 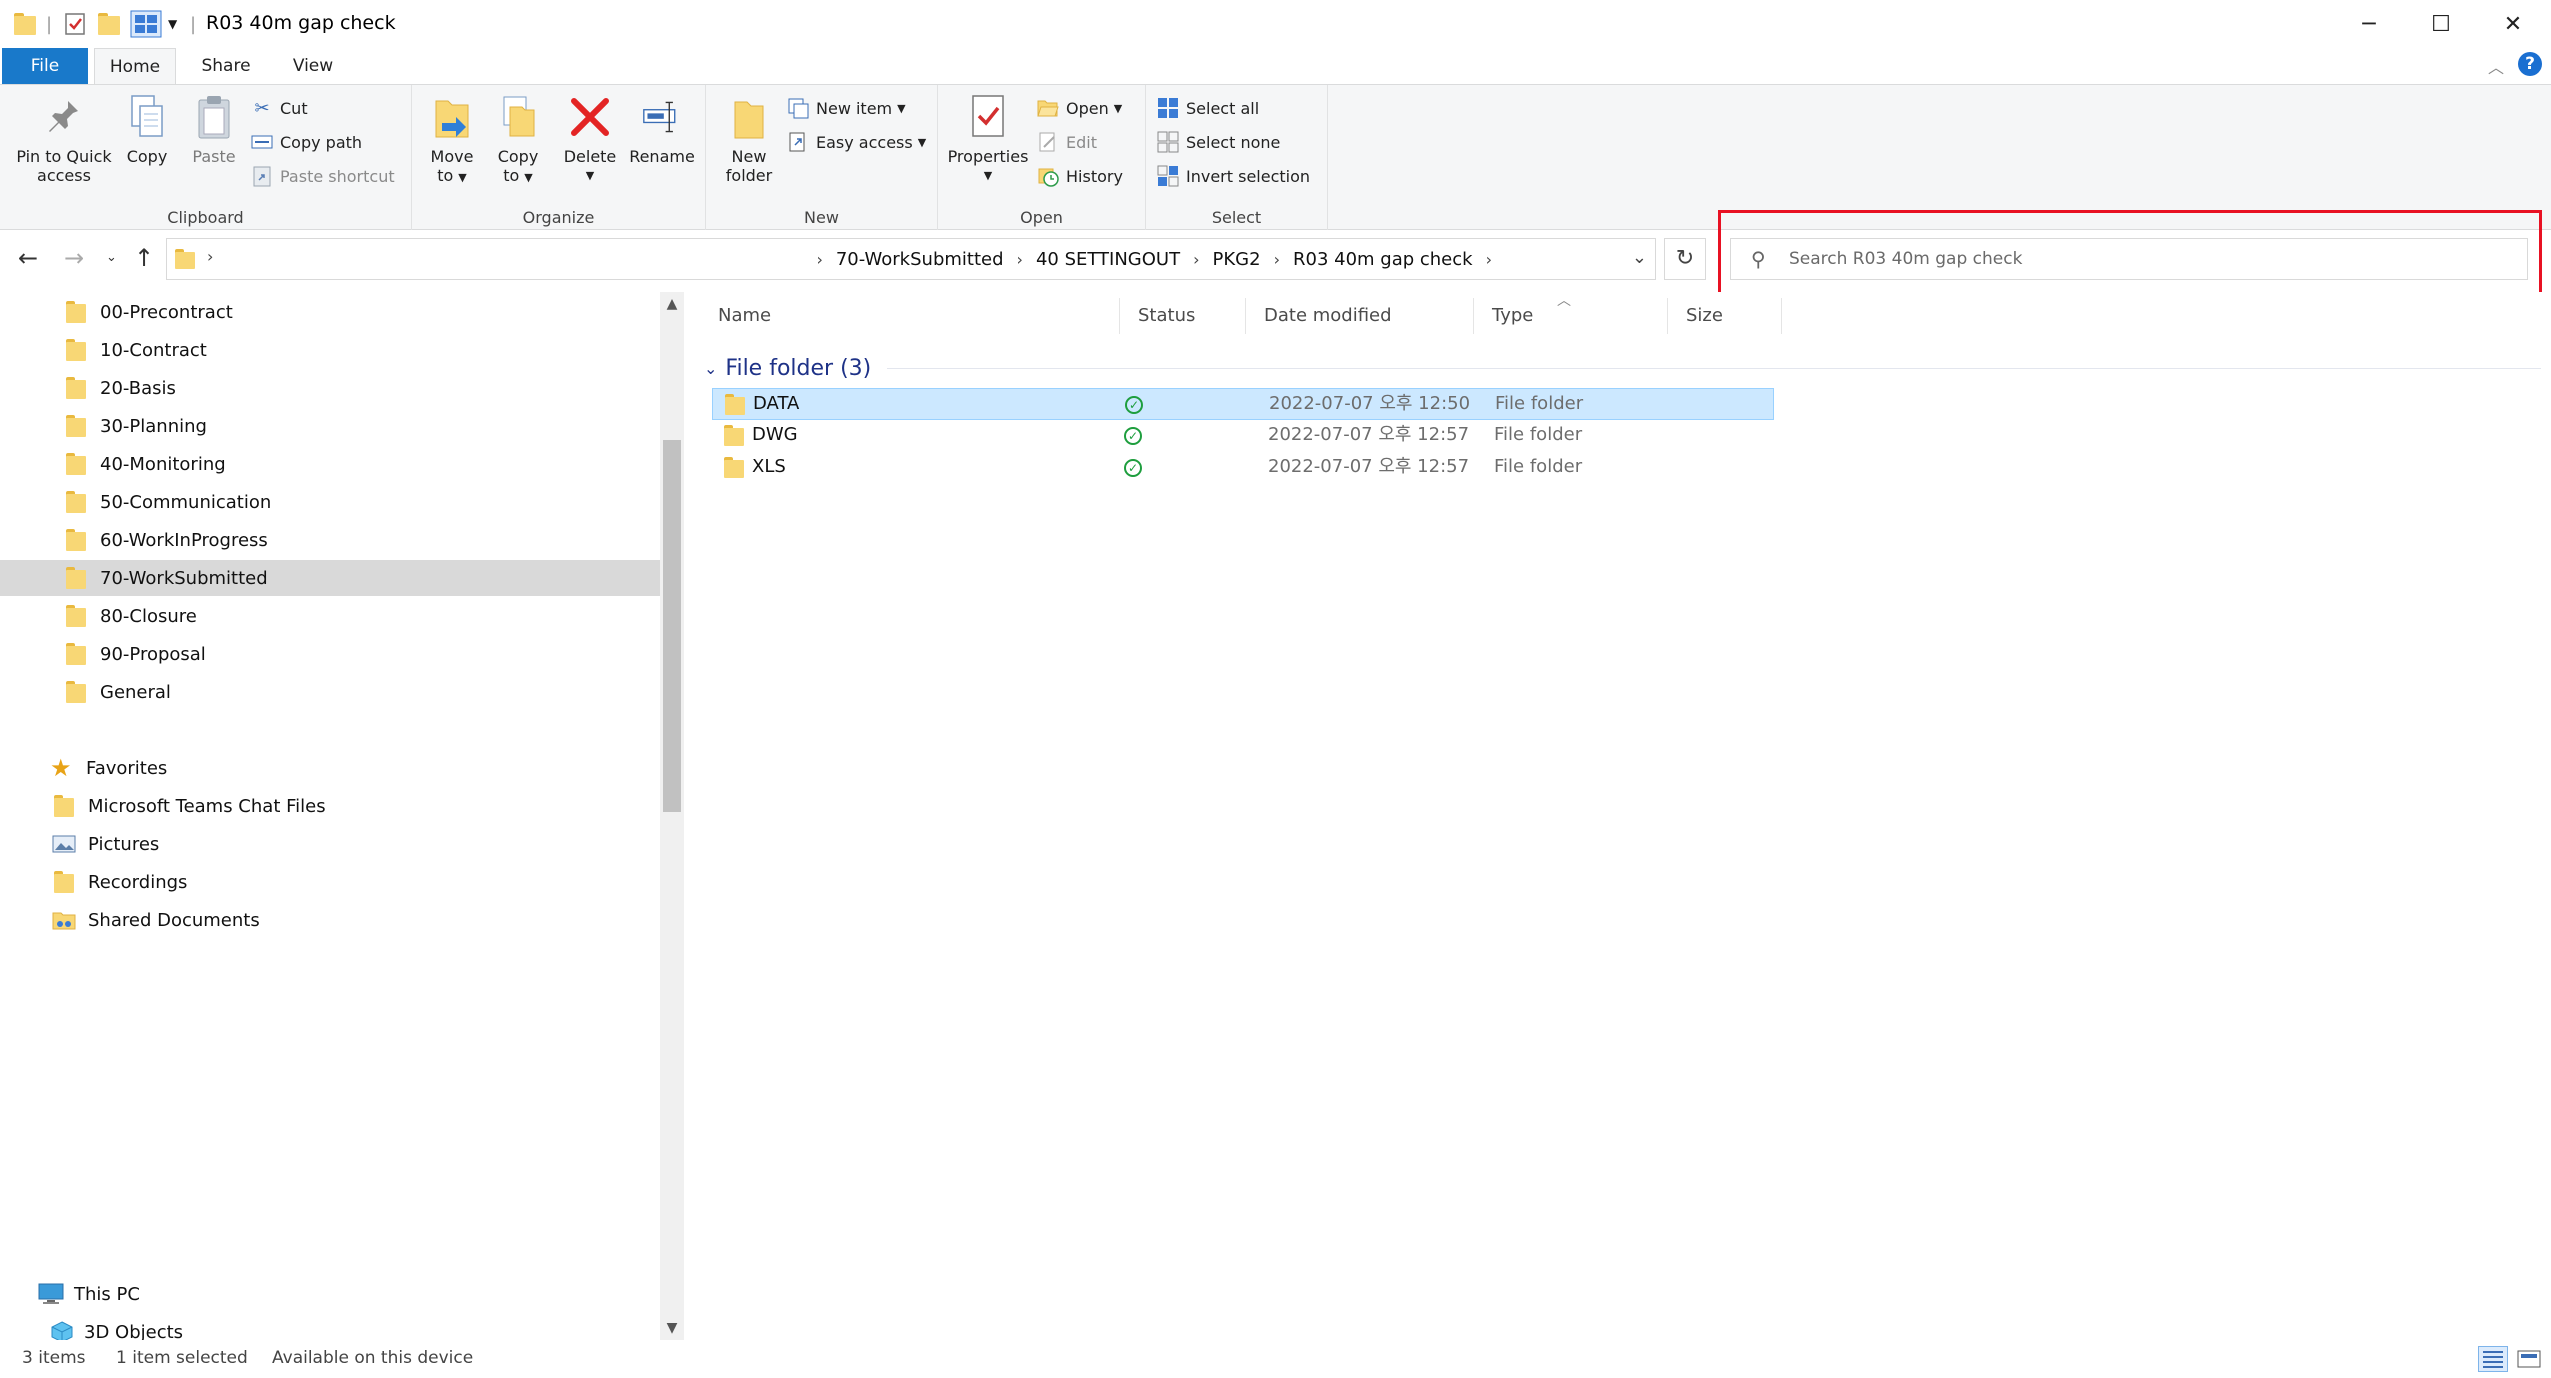 What do you see at coordinates (226, 66) in the screenshot?
I see `tab-share: Share` at bounding box center [226, 66].